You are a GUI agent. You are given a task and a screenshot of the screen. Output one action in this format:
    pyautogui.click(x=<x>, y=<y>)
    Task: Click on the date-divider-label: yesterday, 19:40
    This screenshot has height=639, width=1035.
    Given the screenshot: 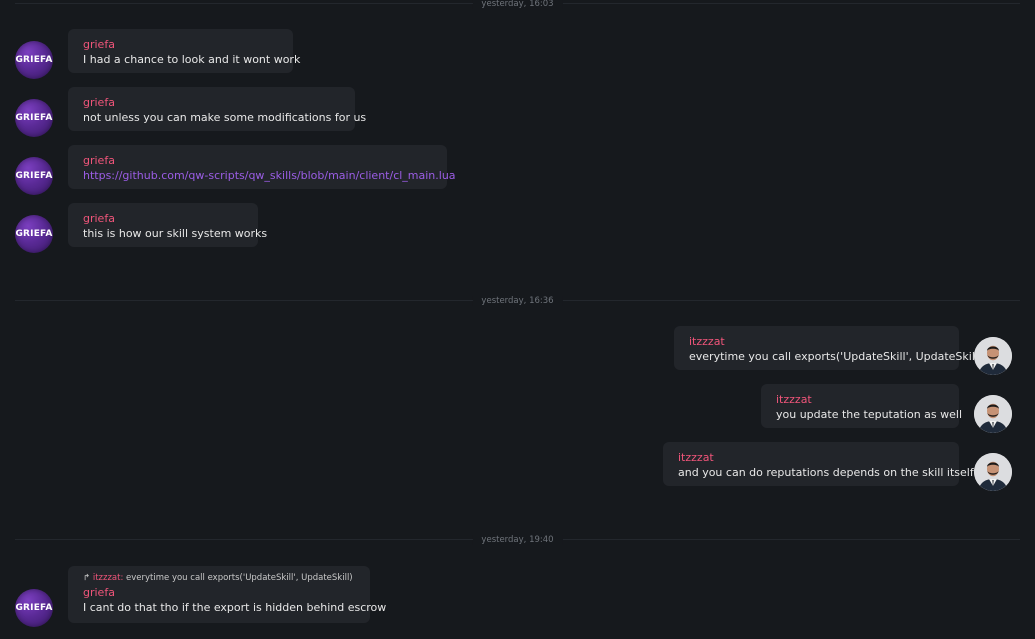 What is the action you would take?
    pyautogui.click(x=517, y=540)
    